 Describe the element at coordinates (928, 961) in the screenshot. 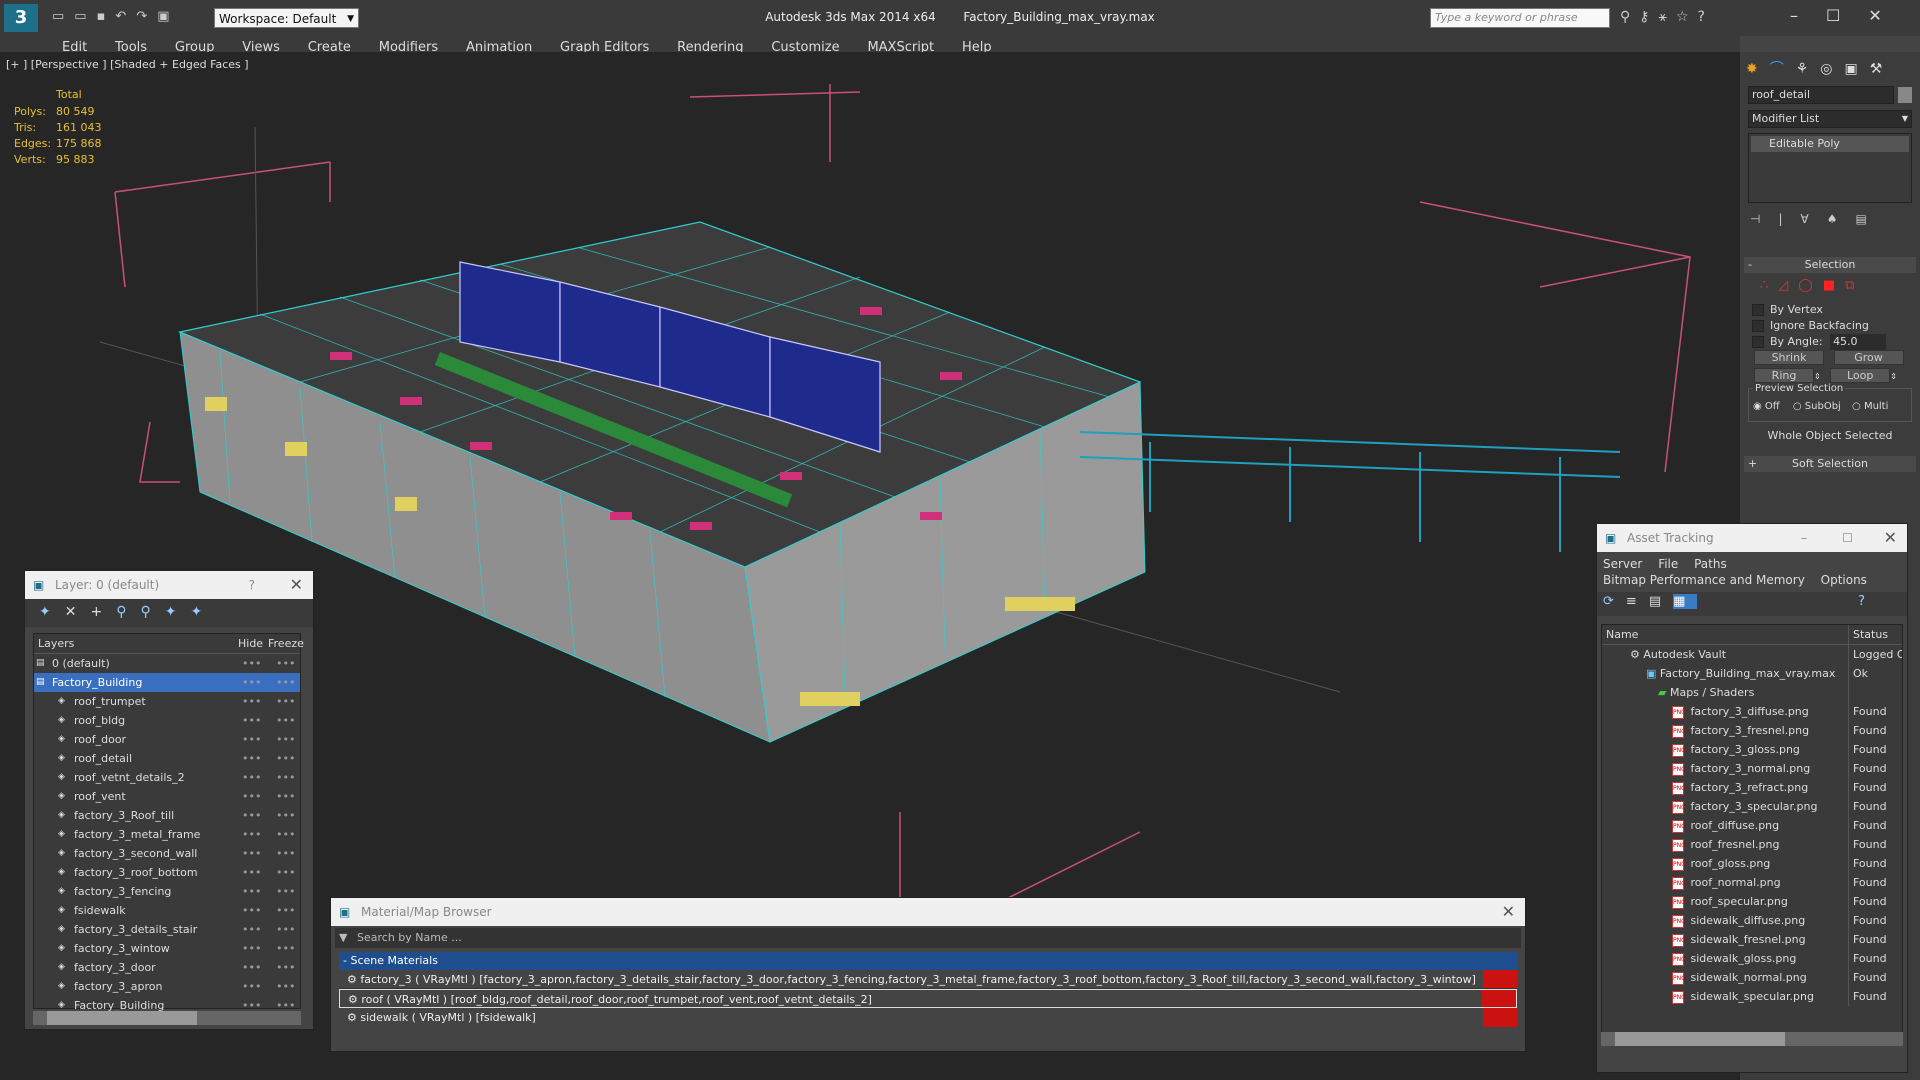

I see `scene-materials-header: - Scene Materials` at that location.